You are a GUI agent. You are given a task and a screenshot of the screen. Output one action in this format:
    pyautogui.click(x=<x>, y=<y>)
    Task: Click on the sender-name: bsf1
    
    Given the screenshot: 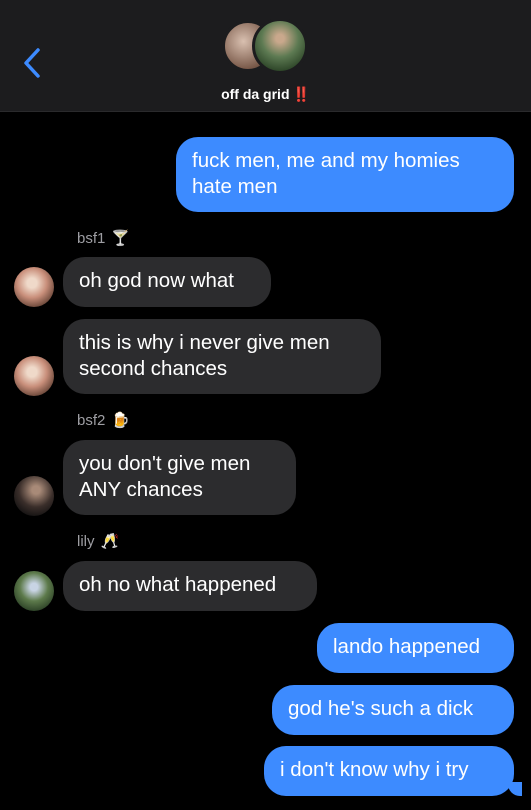 What is the action you would take?
    pyautogui.click(x=91, y=238)
    